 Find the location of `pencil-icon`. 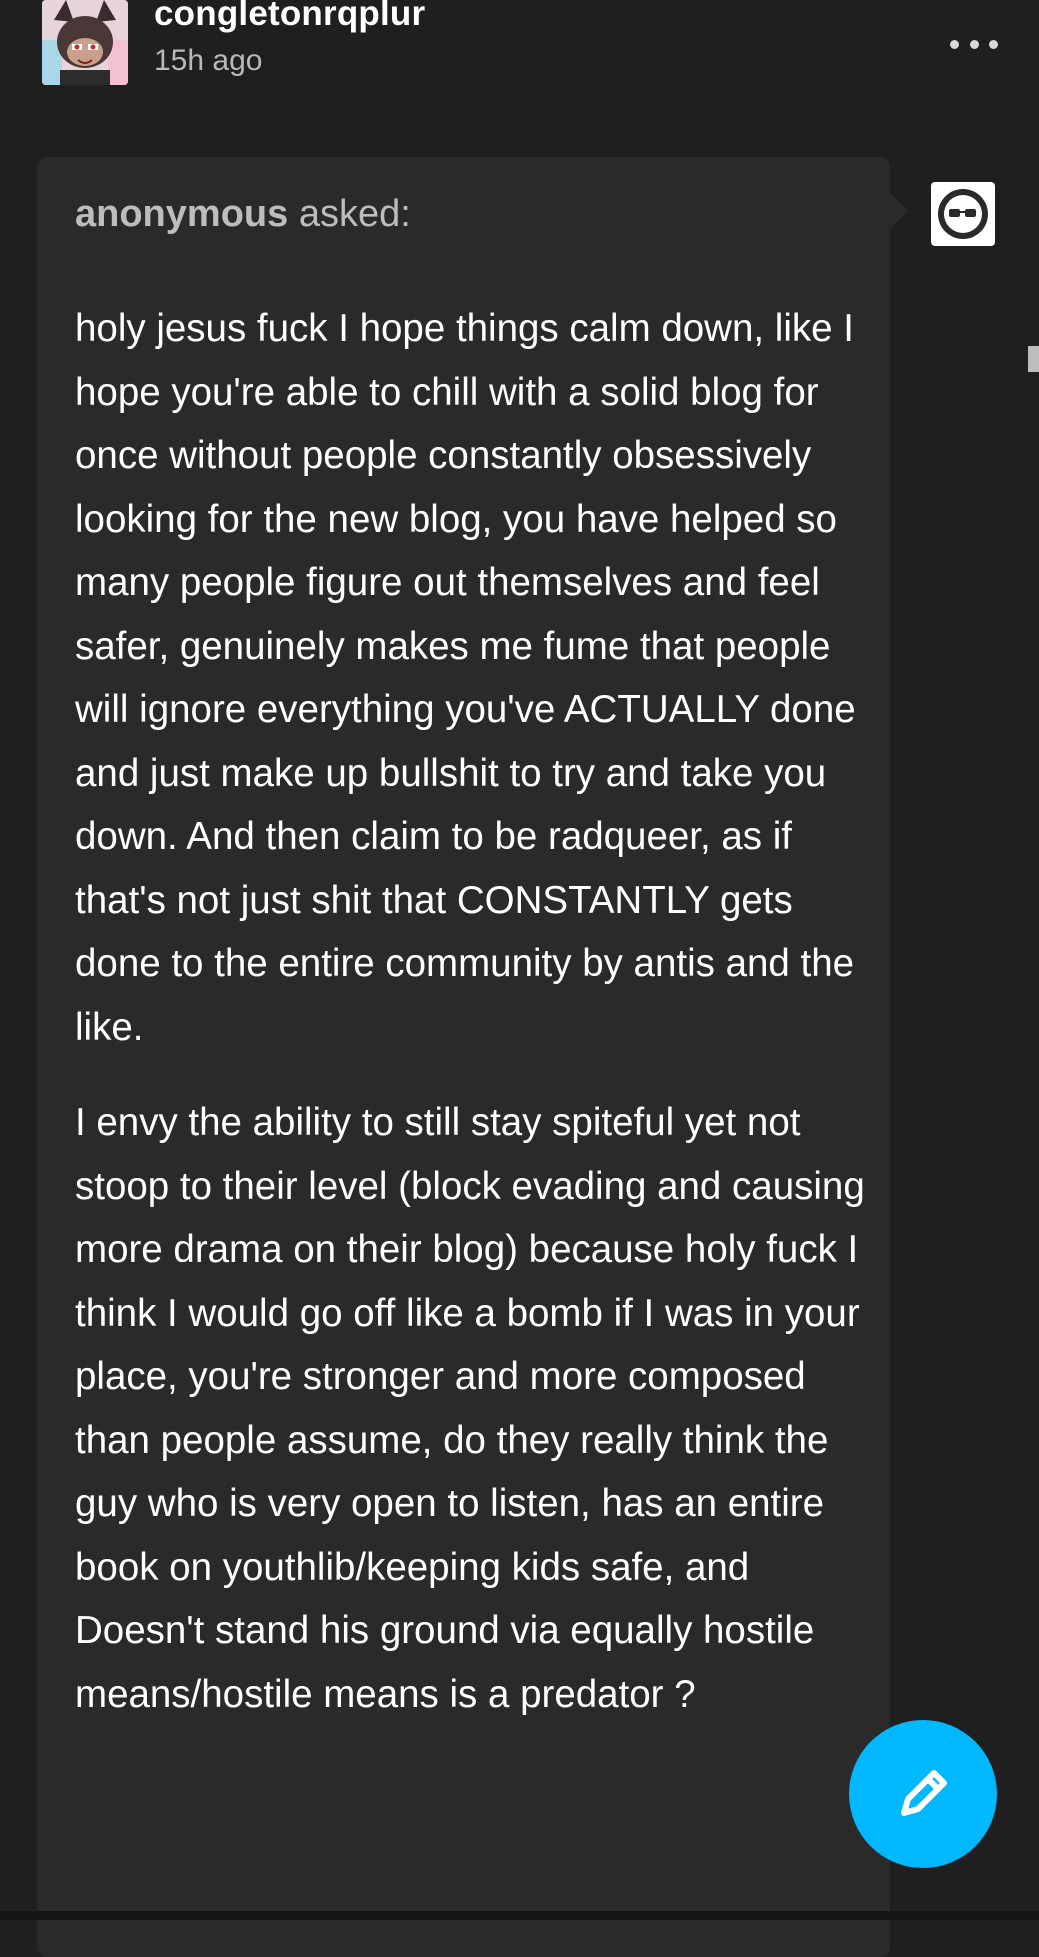

pencil-icon is located at coordinates (924, 1793).